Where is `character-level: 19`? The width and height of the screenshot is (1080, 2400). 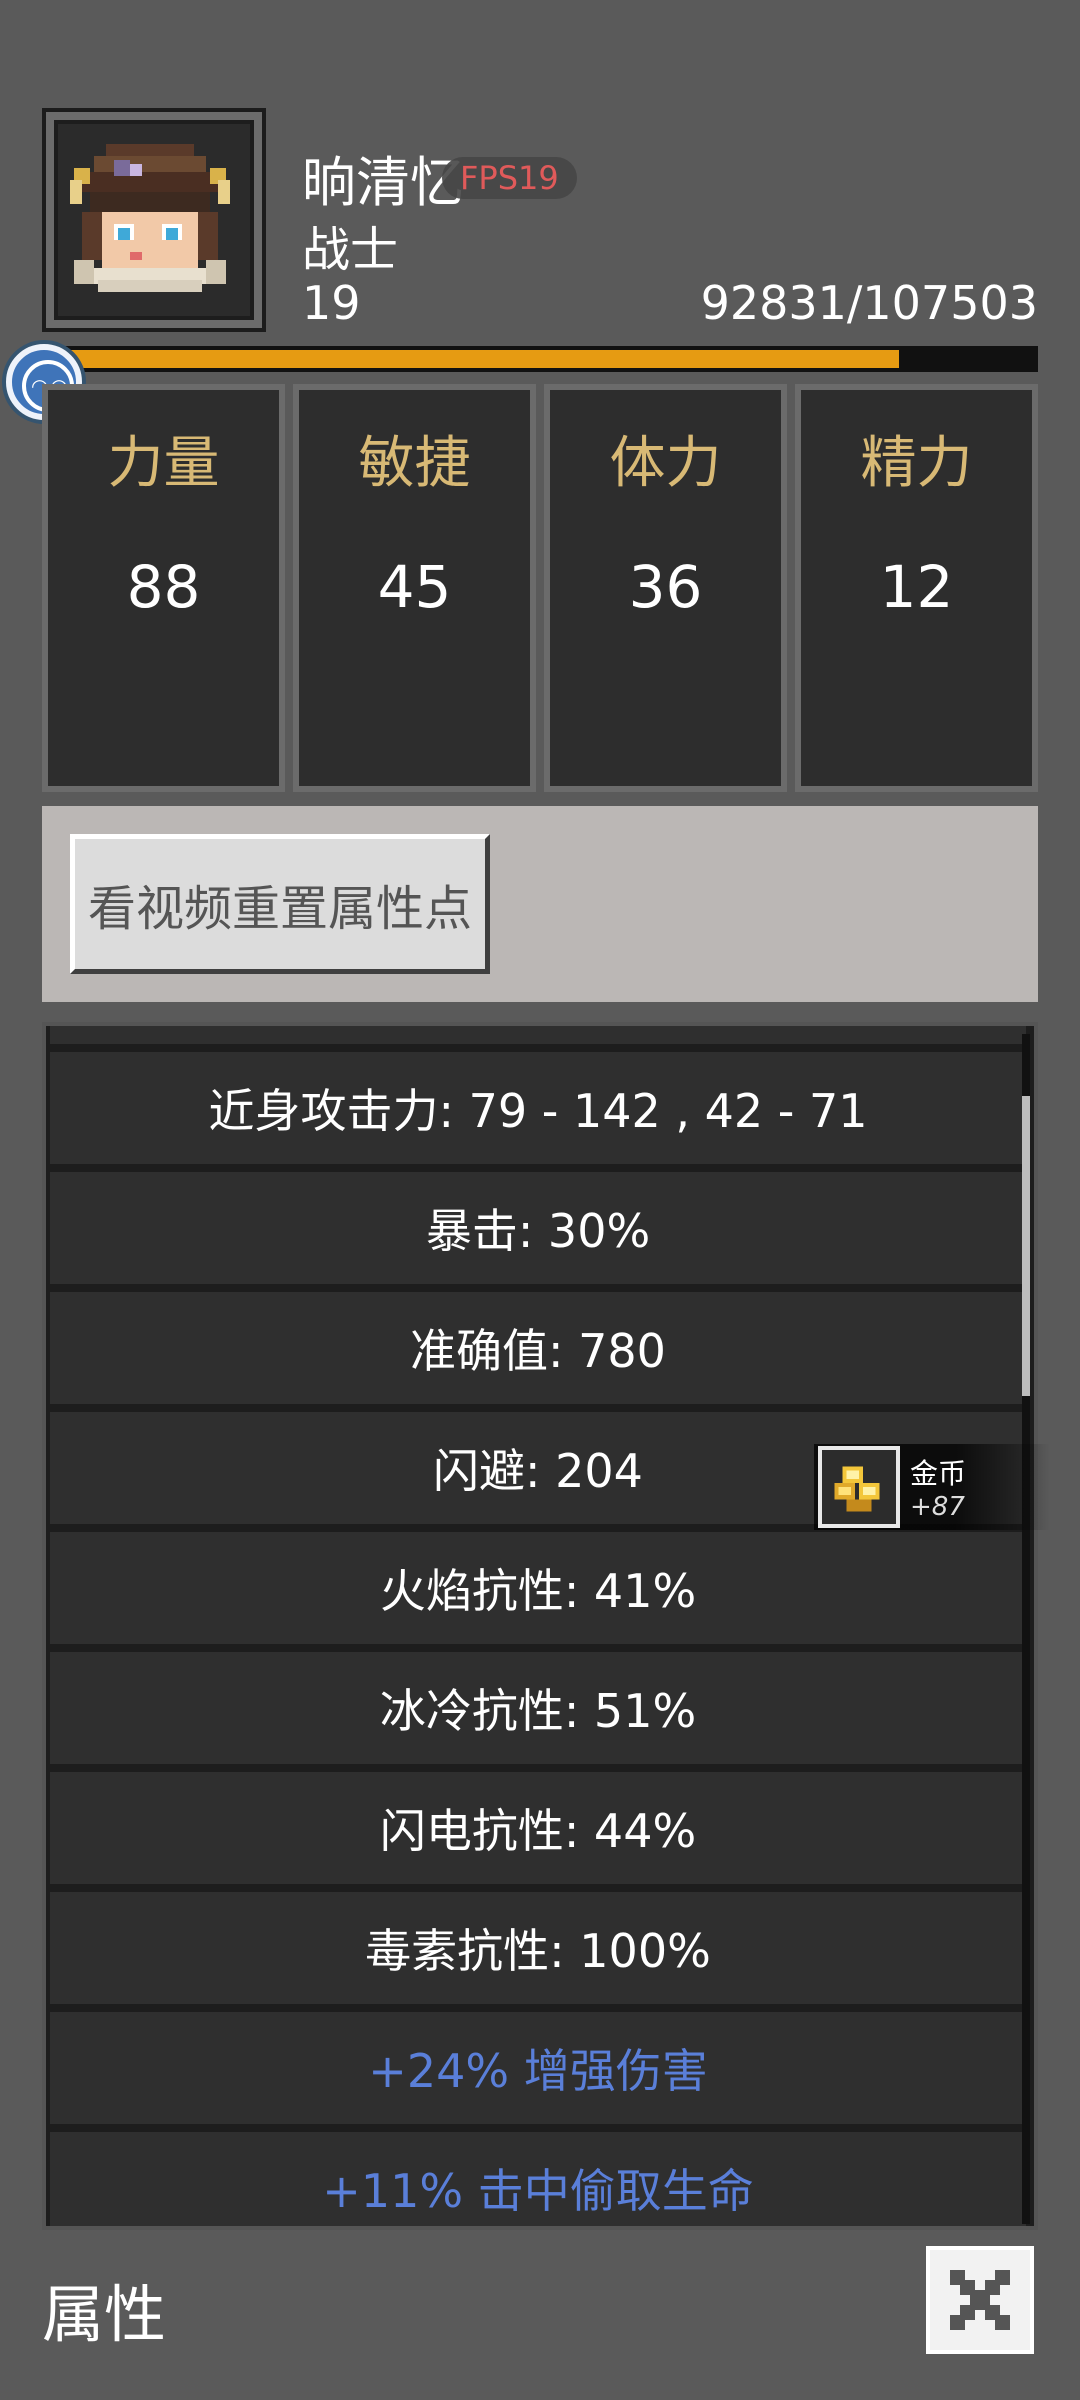 character-level: 19 is located at coordinates (331, 303).